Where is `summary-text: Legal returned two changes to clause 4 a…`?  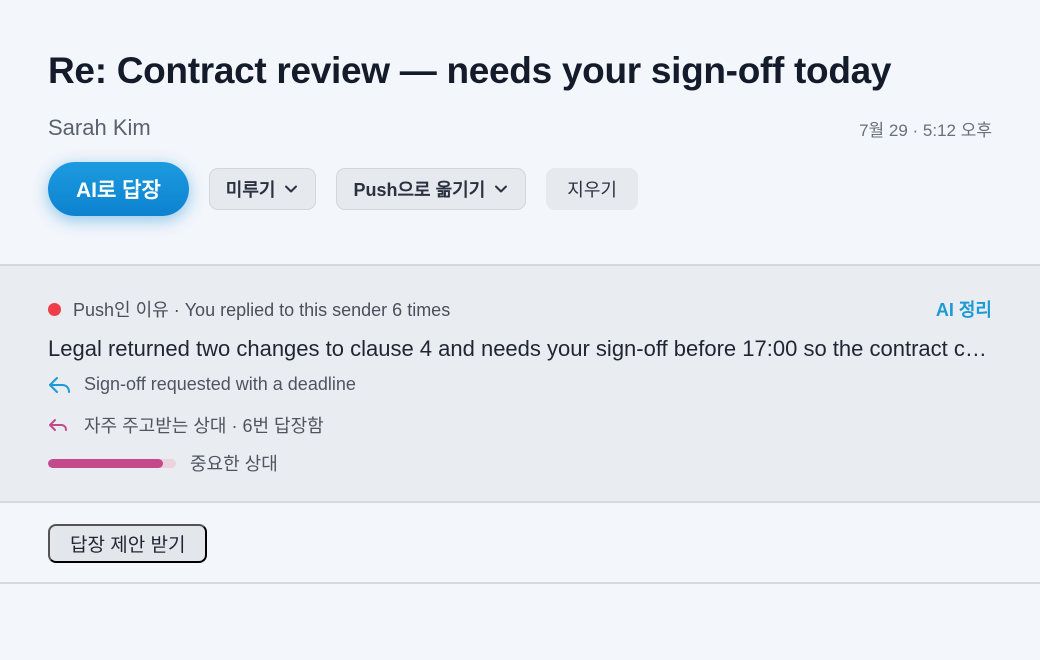 summary-text: Legal returned two changes to clause 4 a… is located at coordinates (520, 348).